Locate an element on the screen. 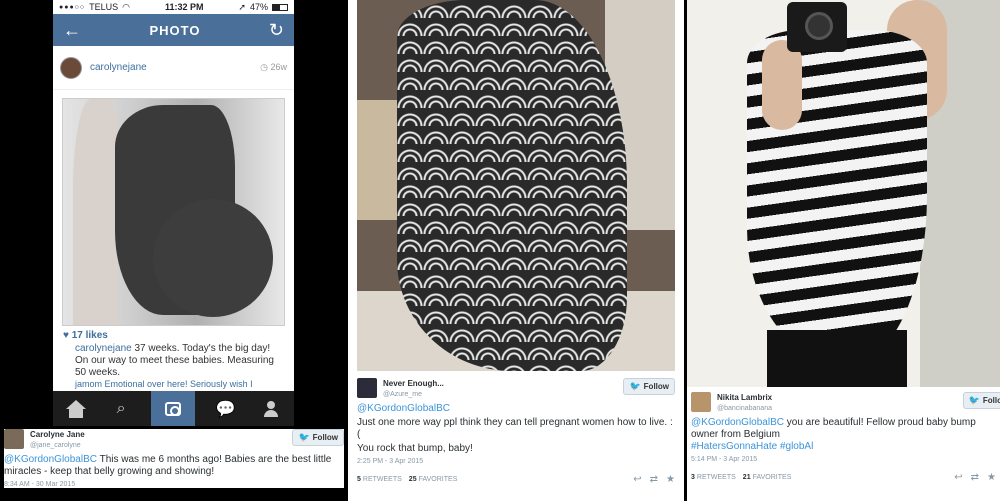 This screenshot has width=1000, height=501. tweet-timestamp: 2:25 PM - 3 Apr 2015 is located at coordinates (516, 461).